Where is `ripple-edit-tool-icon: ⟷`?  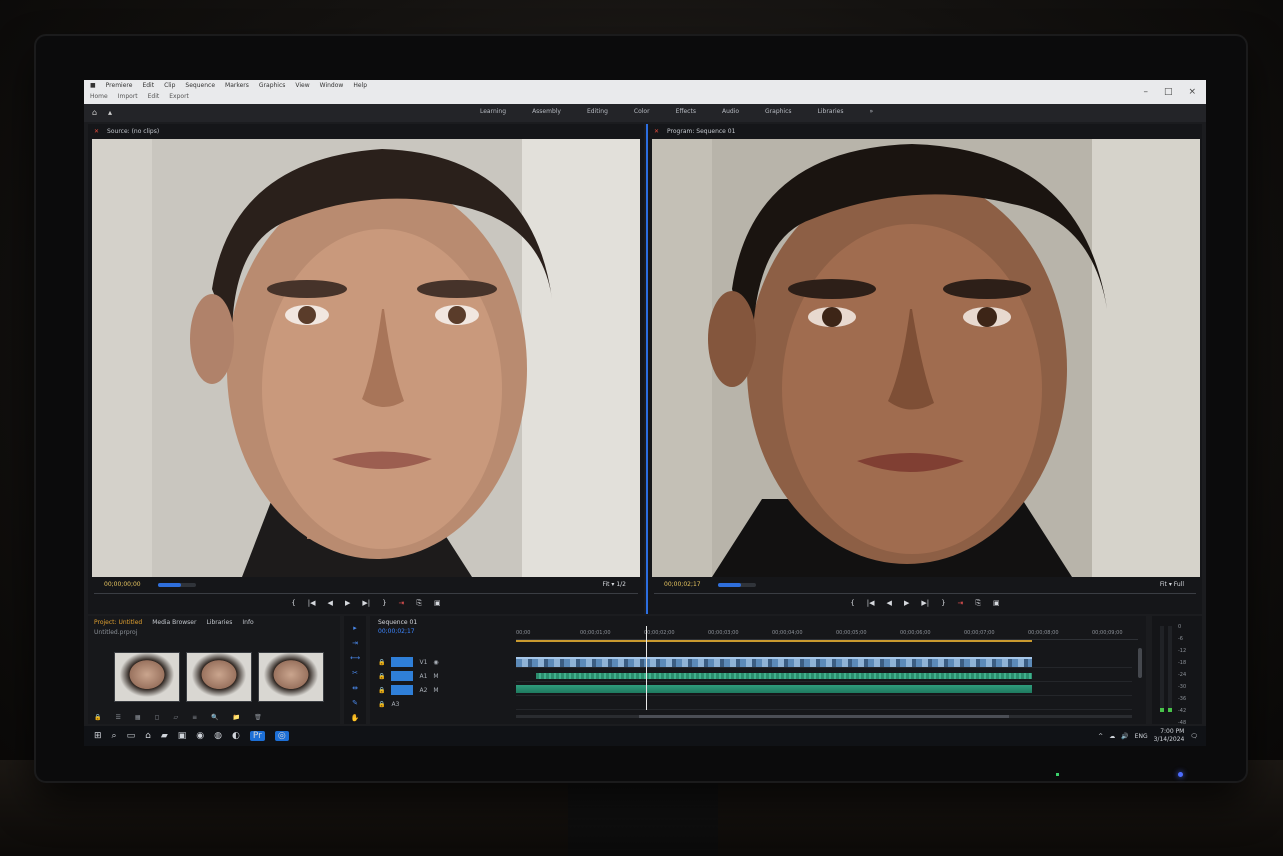
ripple-edit-tool-icon: ⟷ is located at coordinates (355, 658).